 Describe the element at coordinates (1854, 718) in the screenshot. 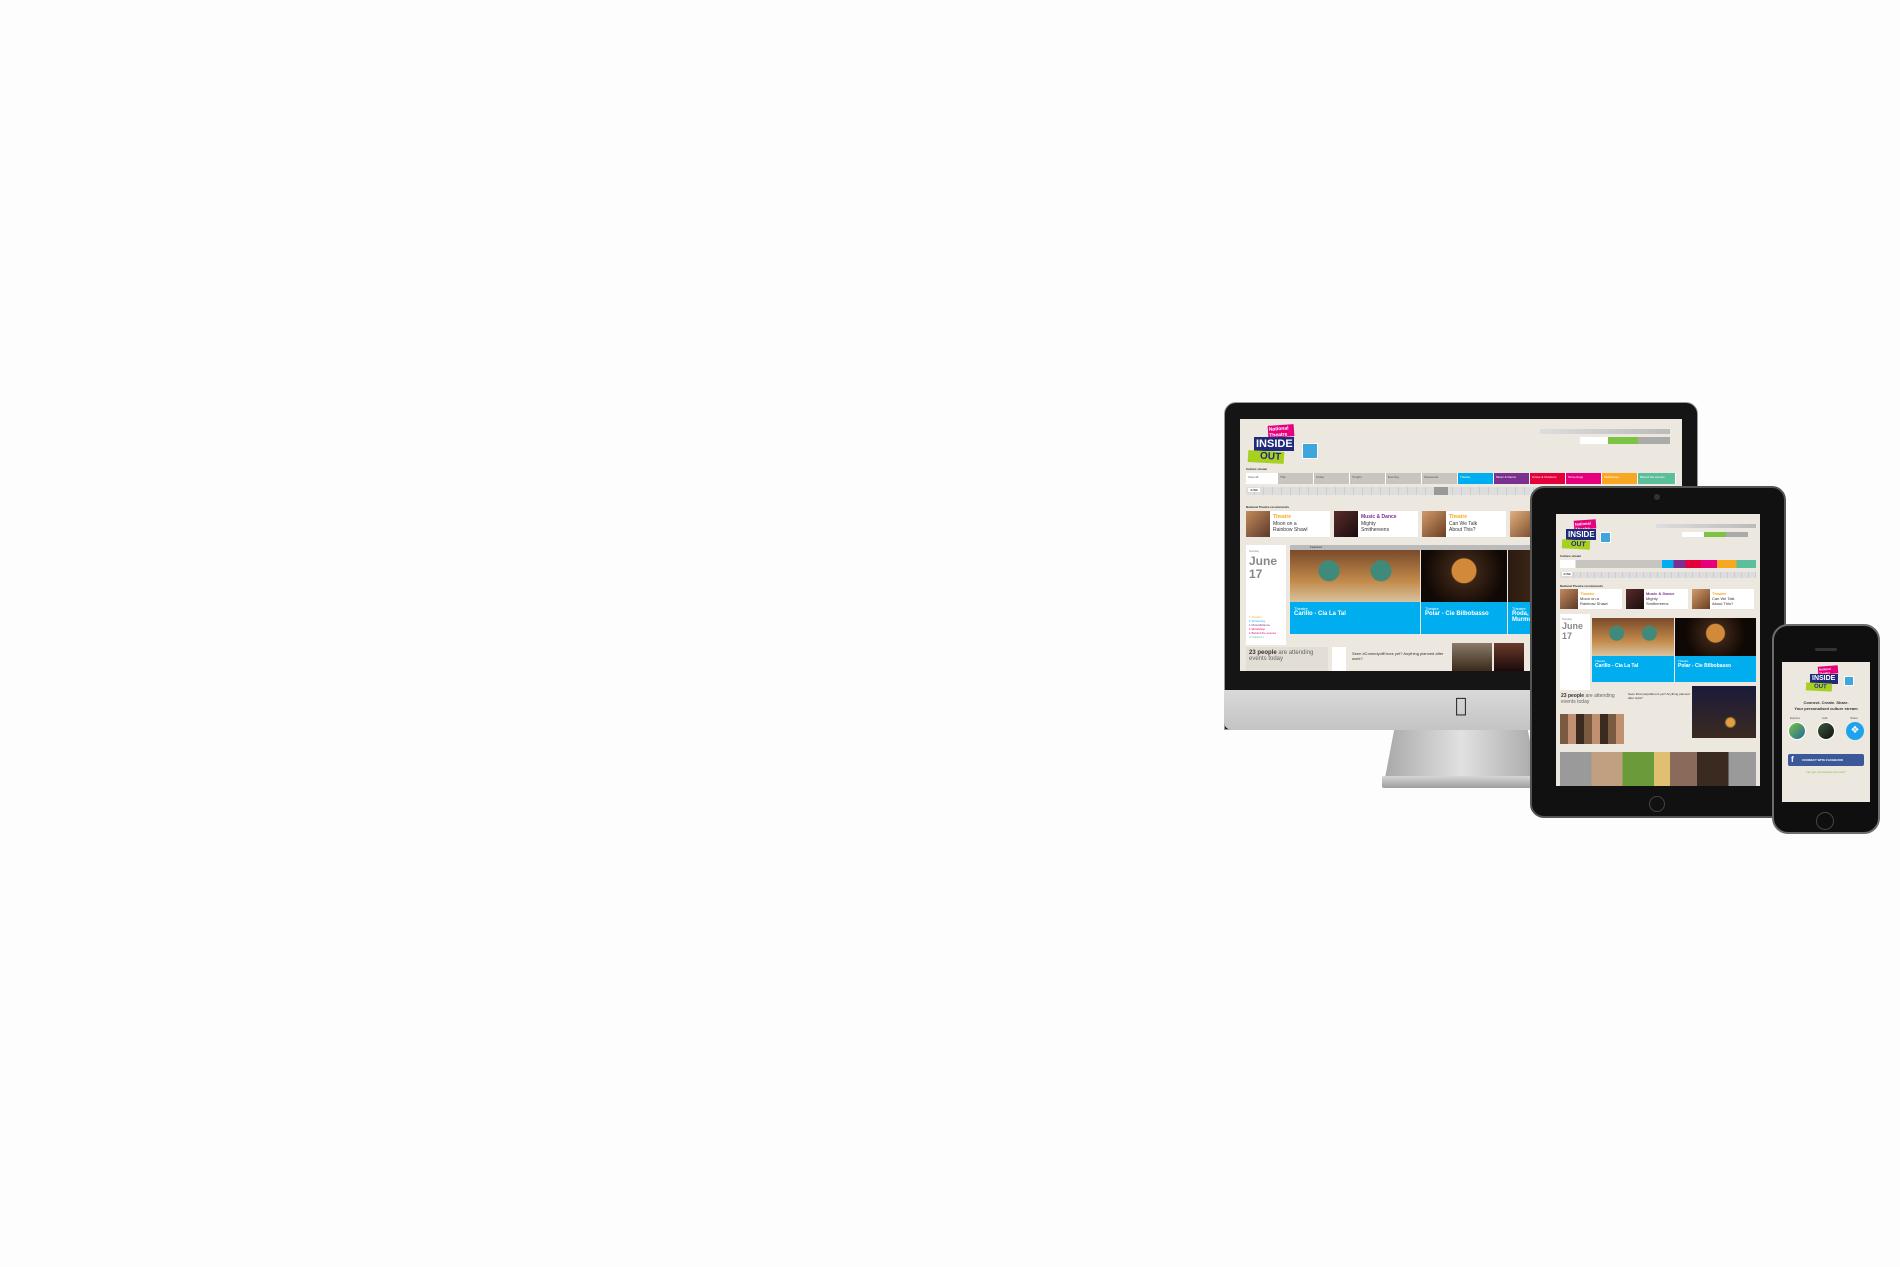

I see `share-label: Share` at that location.